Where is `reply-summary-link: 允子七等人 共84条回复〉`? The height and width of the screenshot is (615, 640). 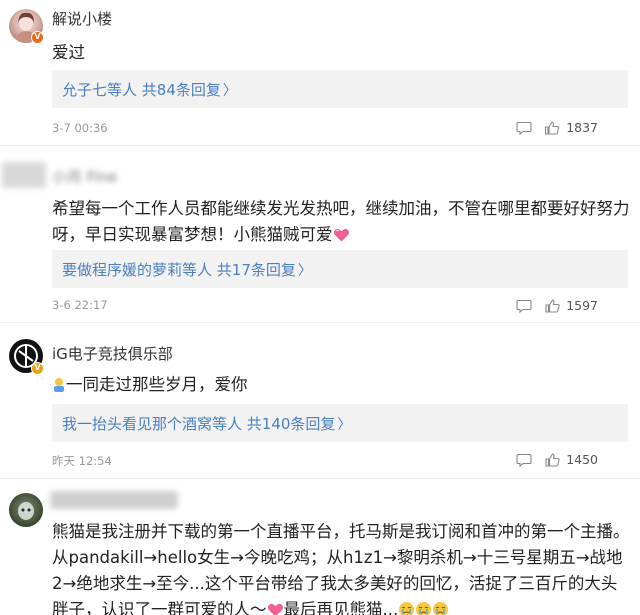 reply-summary-link: 允子七等人 共84条回复〉 is located at coordinates (149, 89).